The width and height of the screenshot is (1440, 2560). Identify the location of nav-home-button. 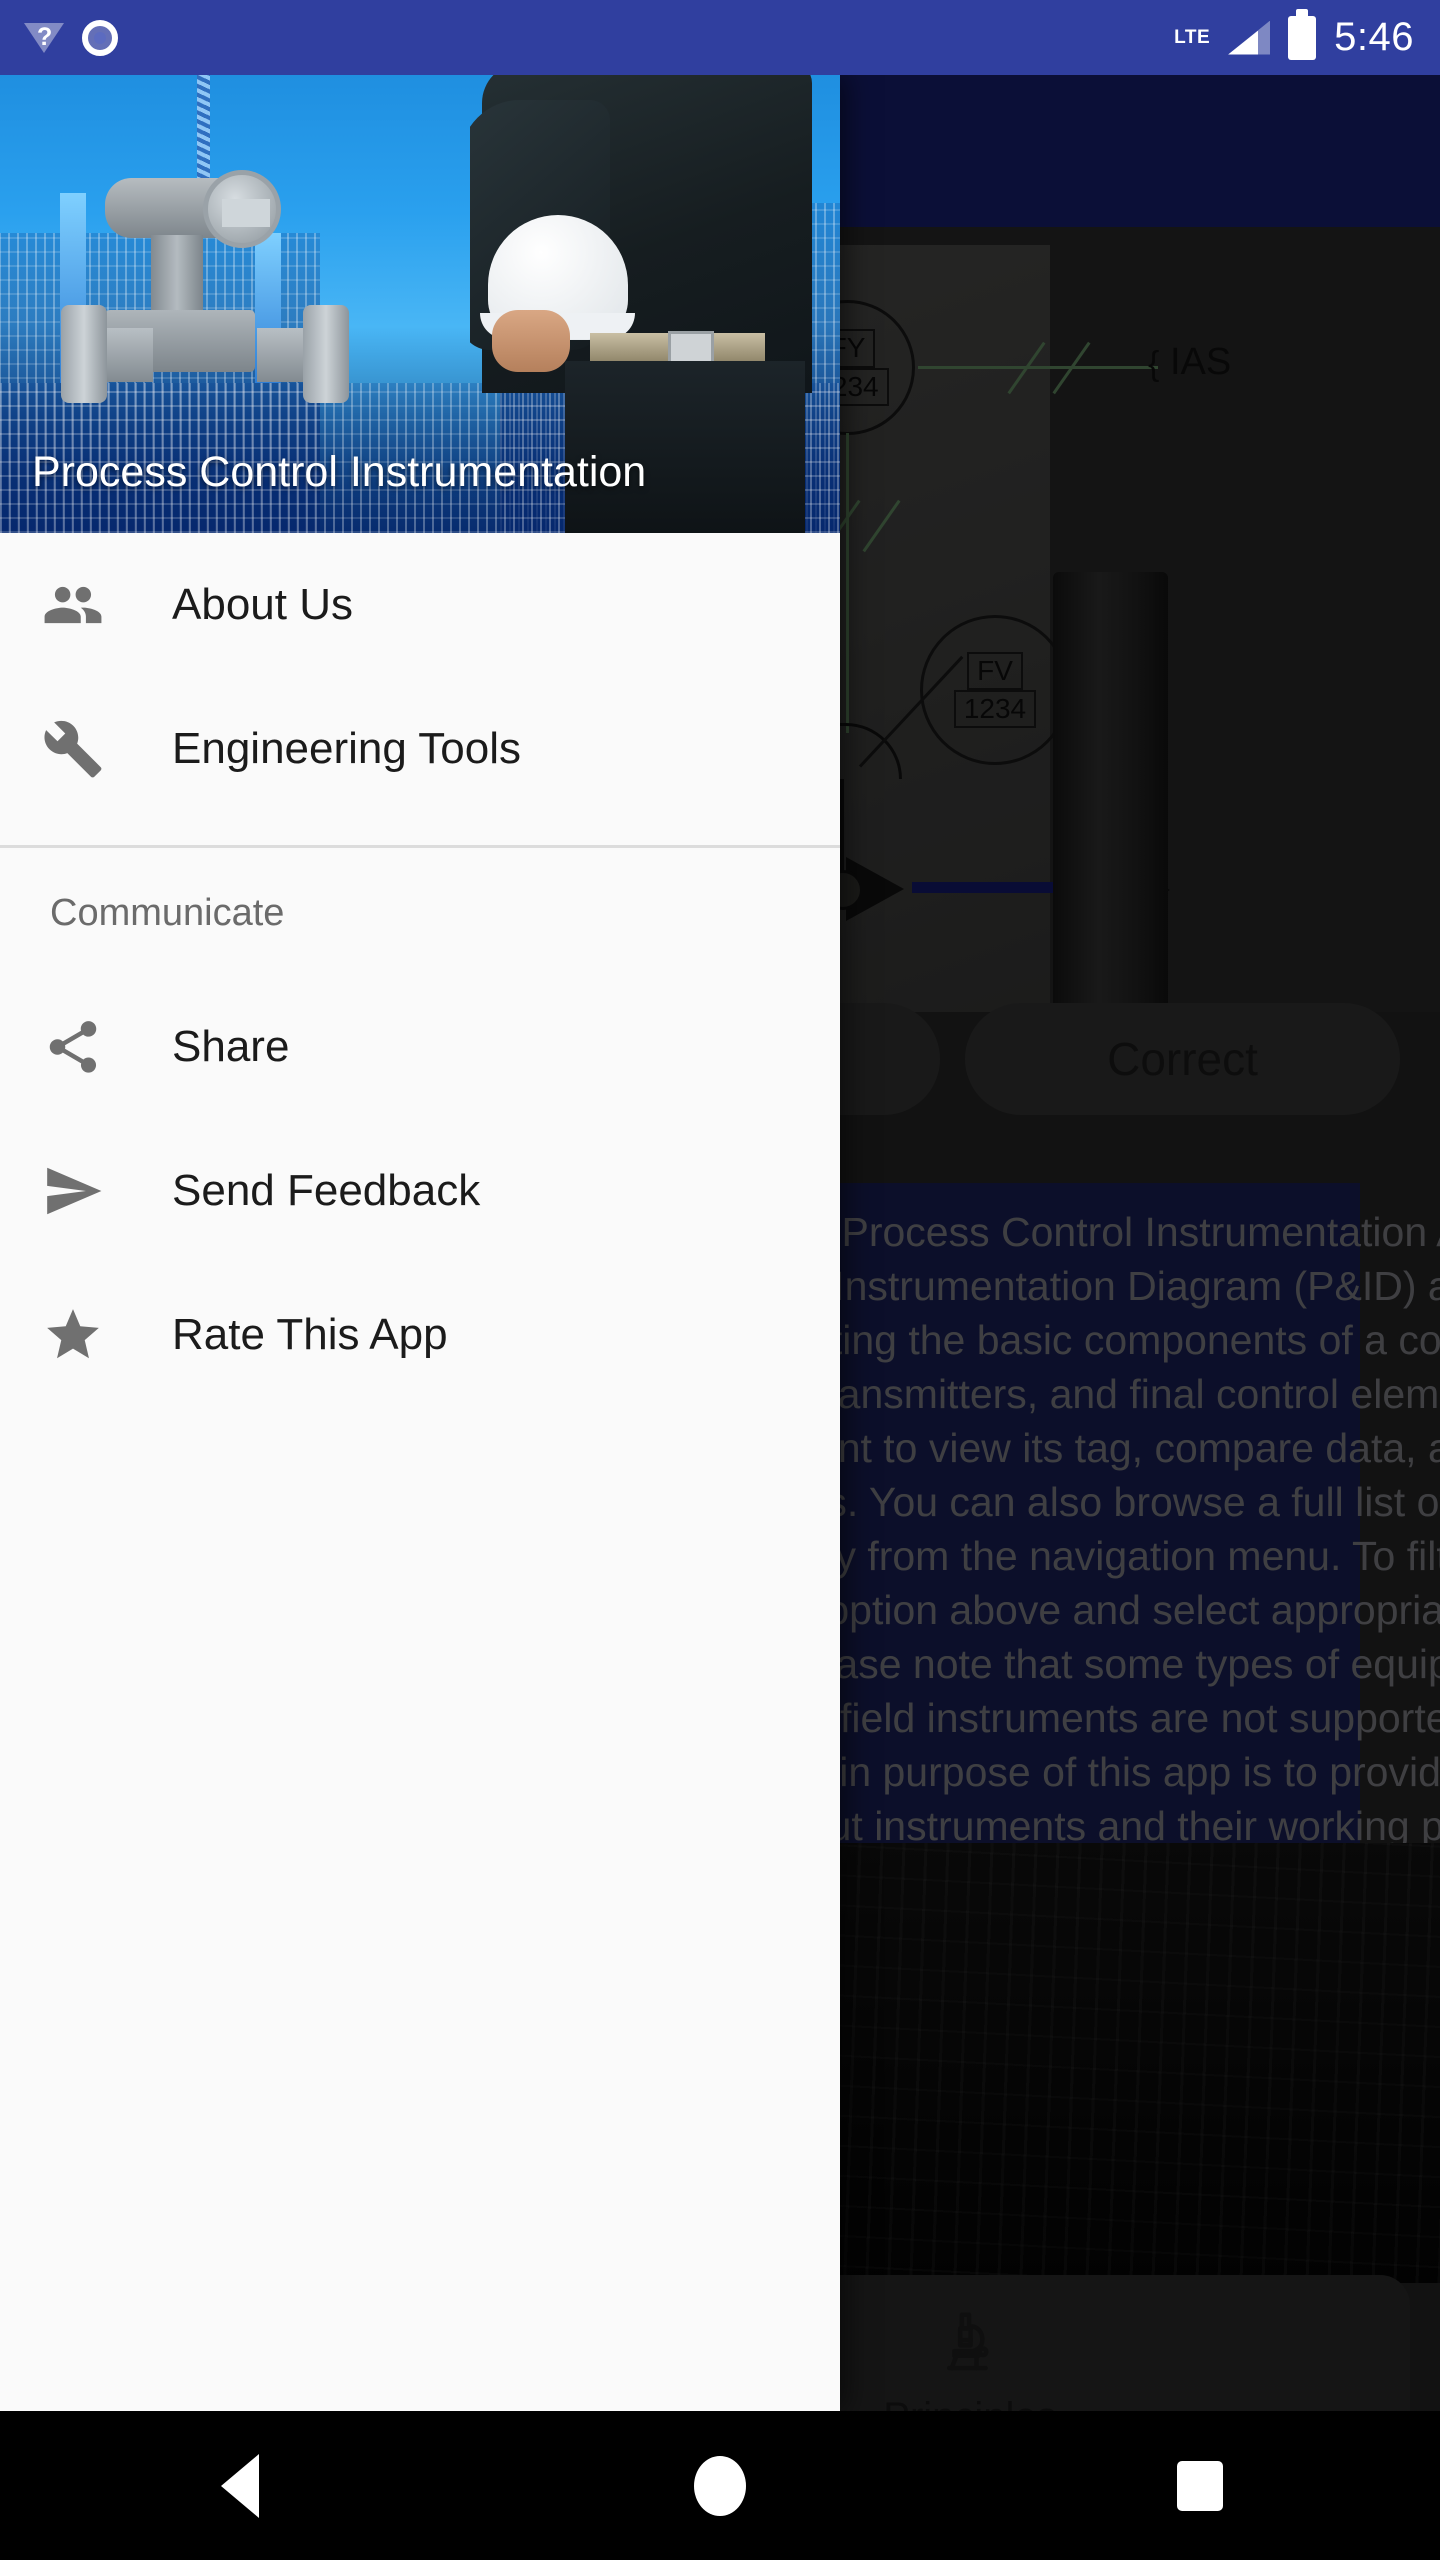
(720, 2485).